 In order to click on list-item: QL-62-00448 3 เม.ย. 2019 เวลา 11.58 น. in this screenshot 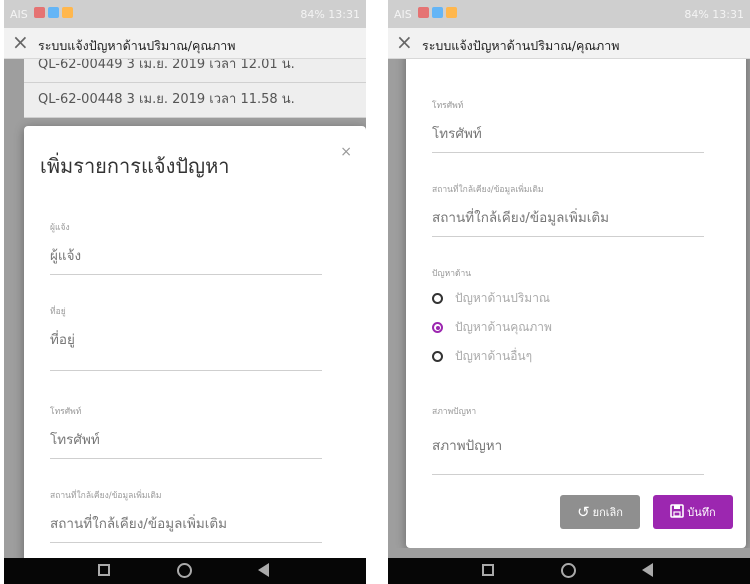, I will do `click(195, 100)`.